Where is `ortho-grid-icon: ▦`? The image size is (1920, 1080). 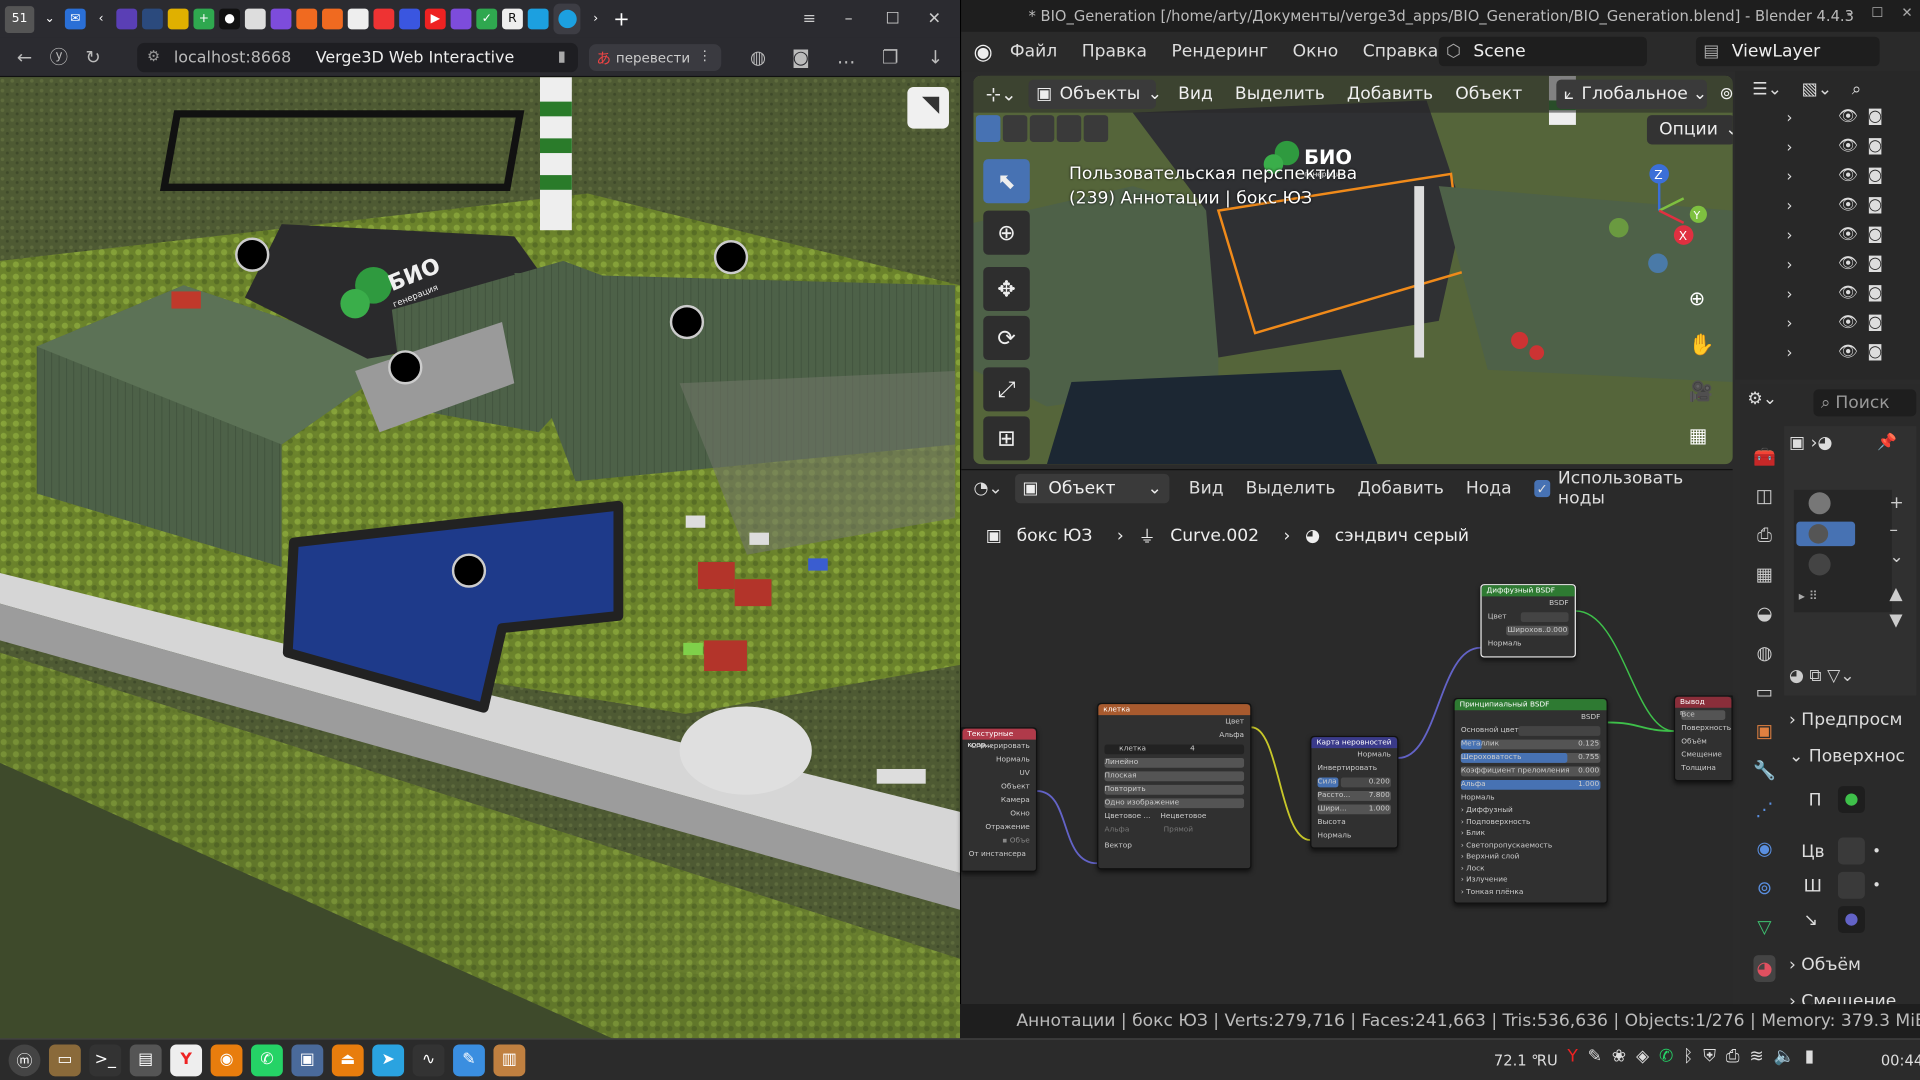
ortho-grid-icon: ▦ is located at coordinates (1698, 435).